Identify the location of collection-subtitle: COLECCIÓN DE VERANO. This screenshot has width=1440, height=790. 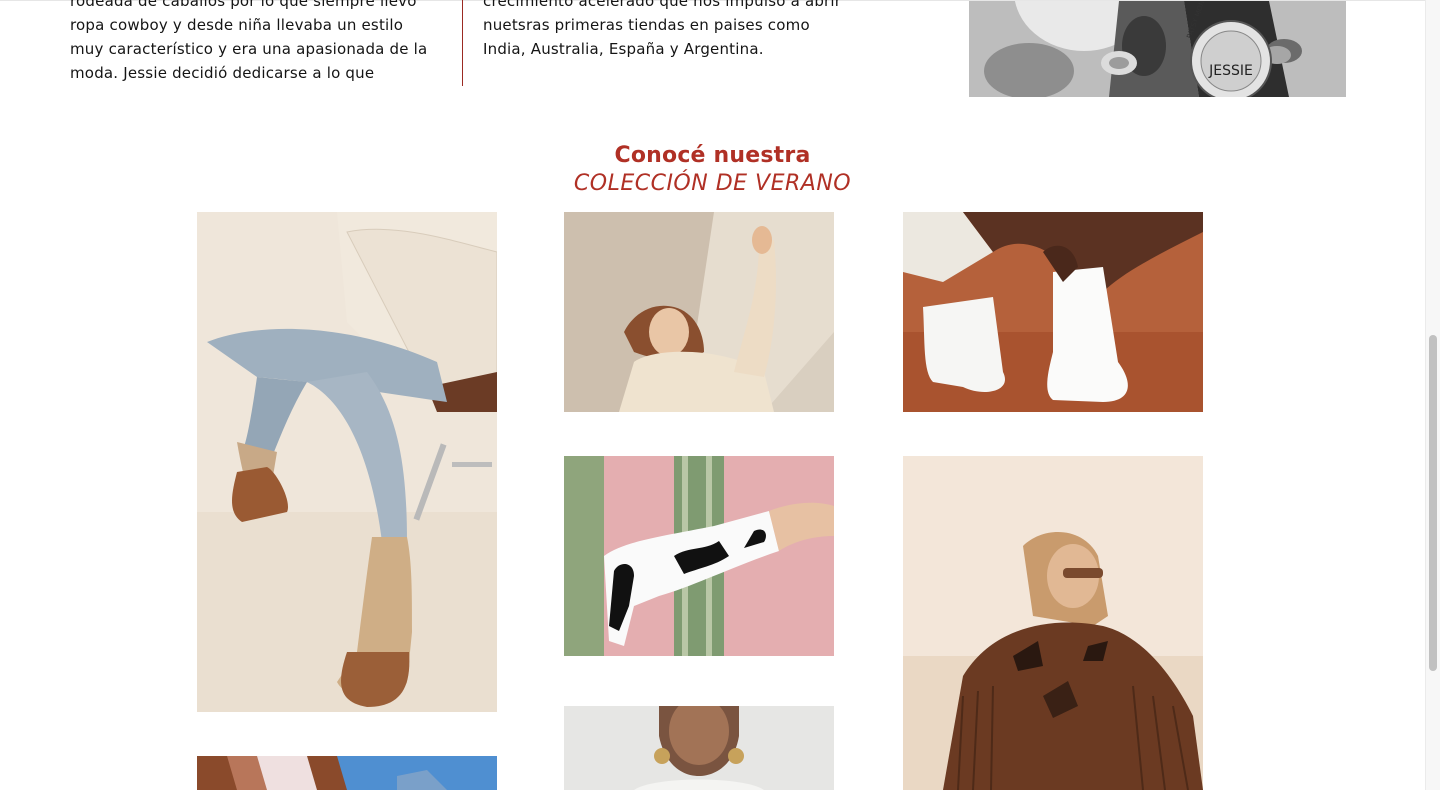
(712, 183).